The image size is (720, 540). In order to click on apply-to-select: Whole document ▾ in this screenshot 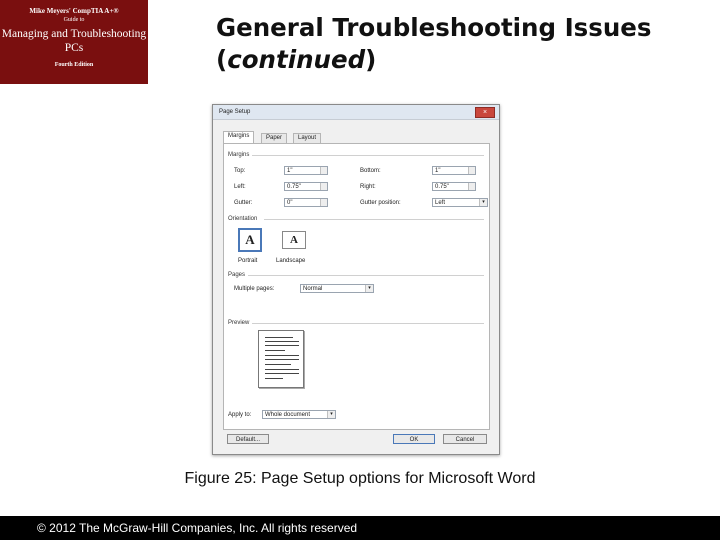, I will do `click(299, 414)`.